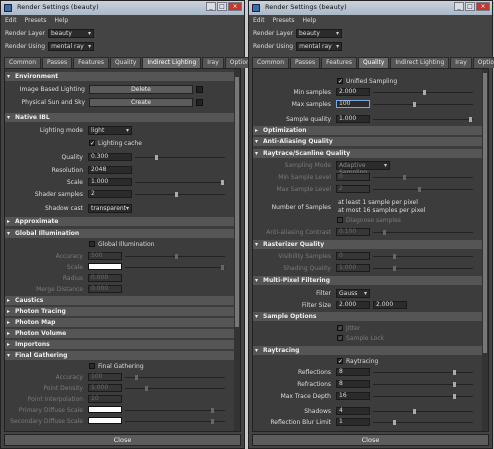 This screenshot has height=449, width=494. Describe the element at coordinates (105, 256) in the screenshot. I see `gi-accuracy-field: 500` at that location.